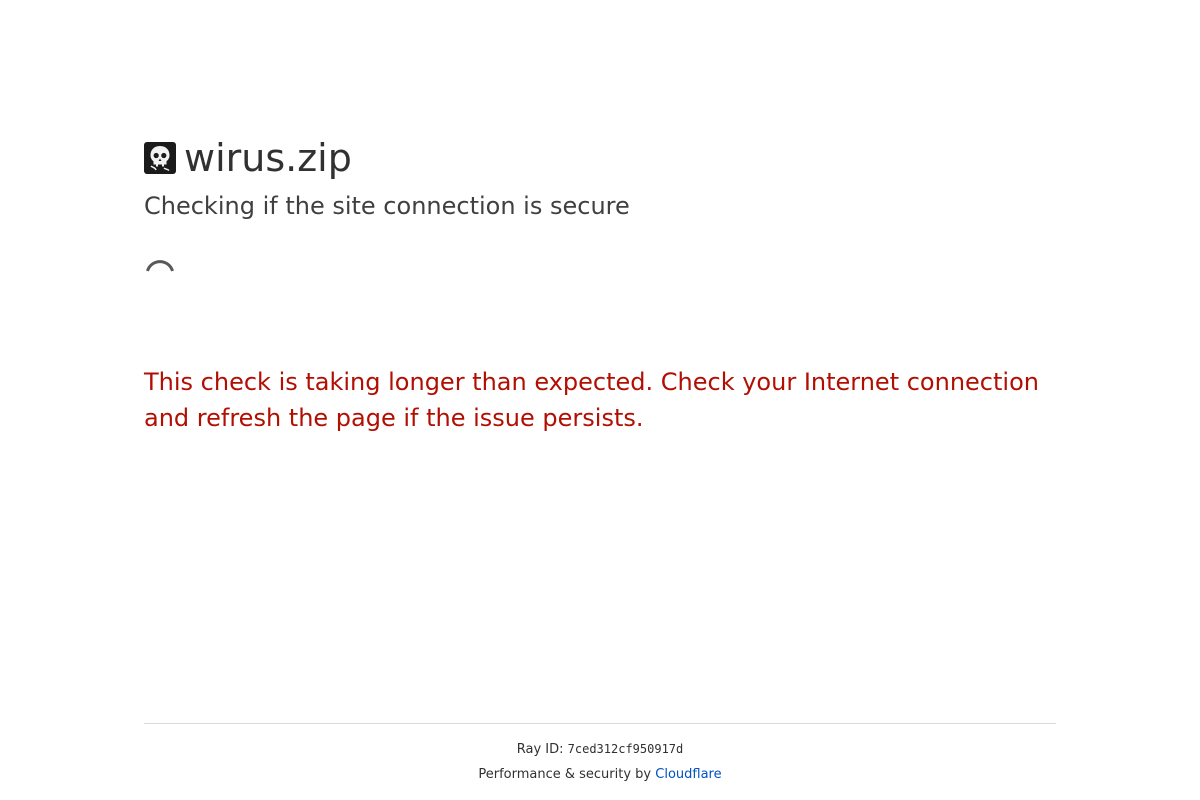 The image size is (1200, 800). Describe the element at coordinates (600, 723) in the screenshot. I see `footer-divider` at that location.